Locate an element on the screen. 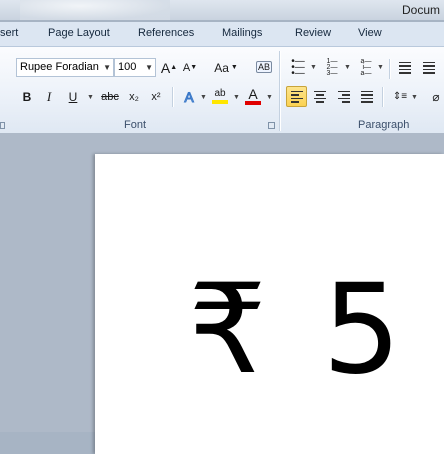 The image size is (444, 454). shrink-font-button: A ▼ is located at coordinates (190, 67).